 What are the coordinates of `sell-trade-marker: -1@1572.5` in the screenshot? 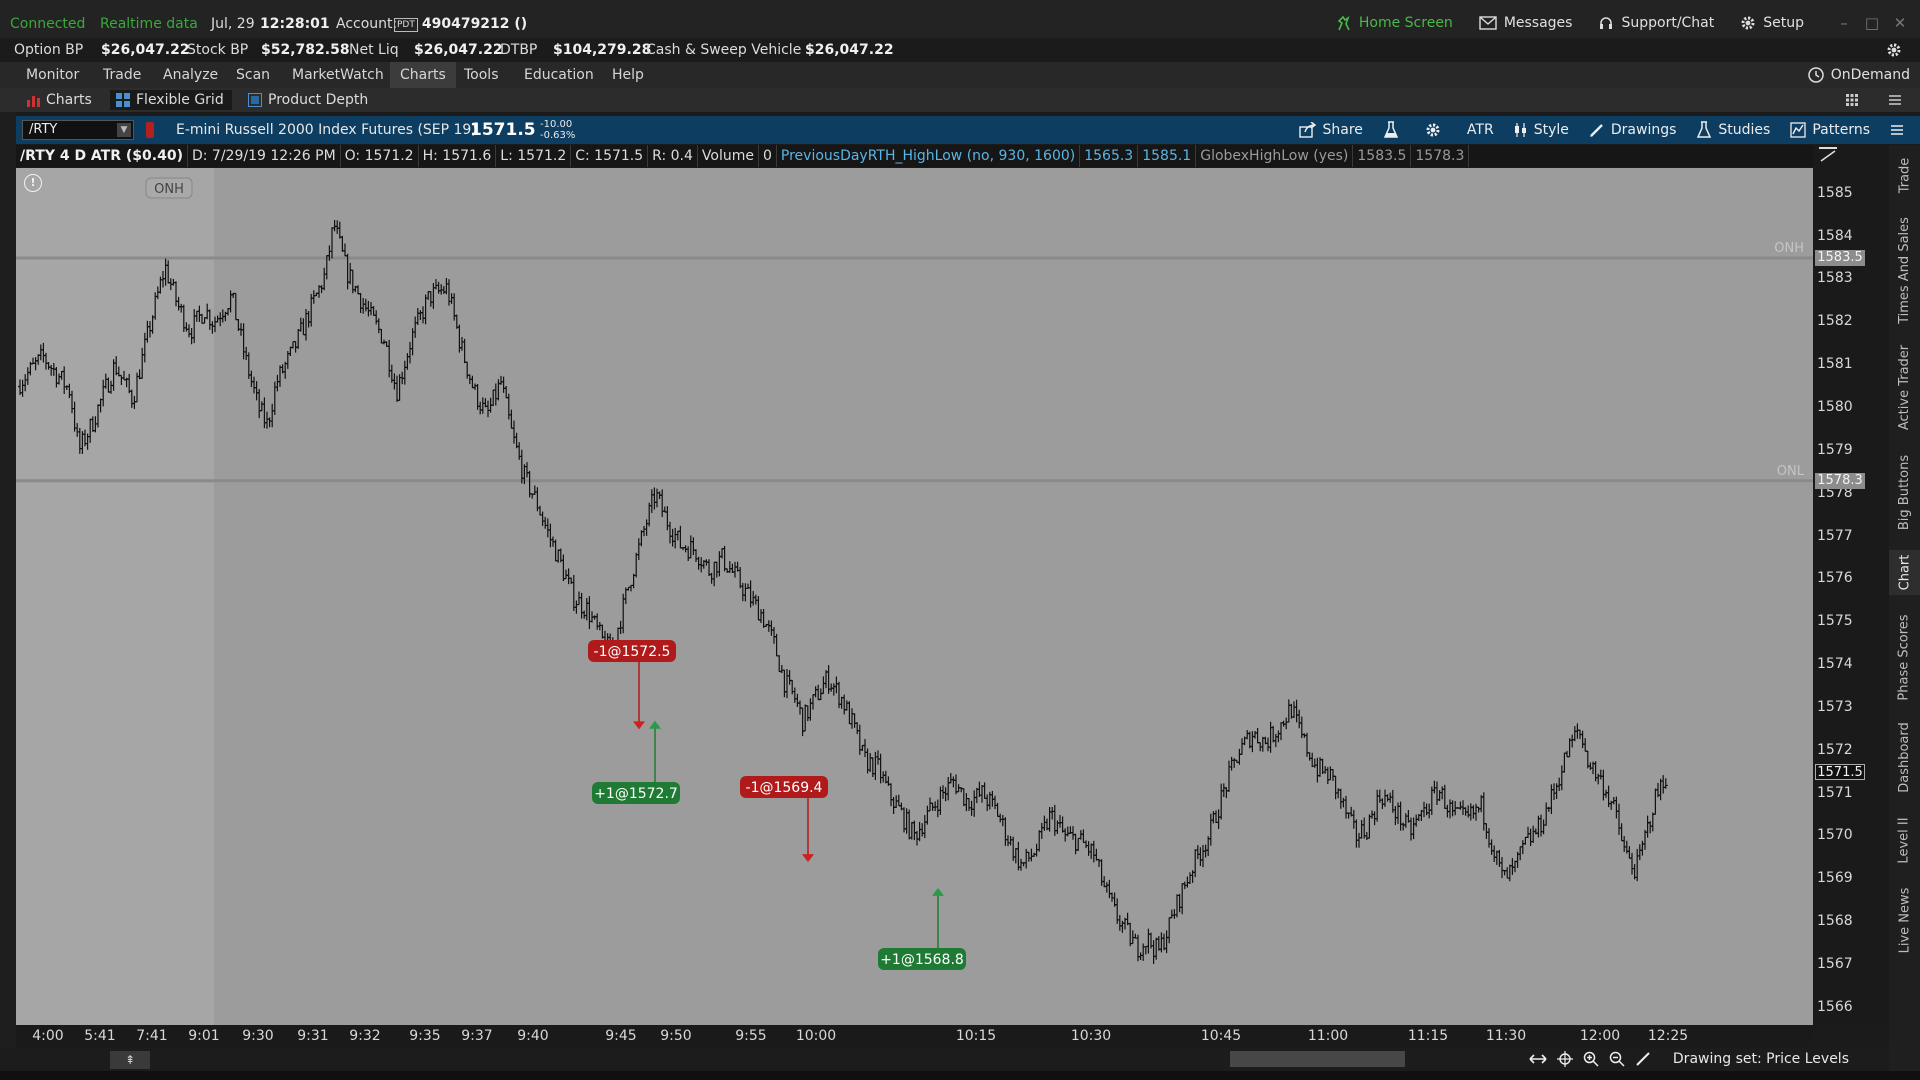 It's located at (632, 685).